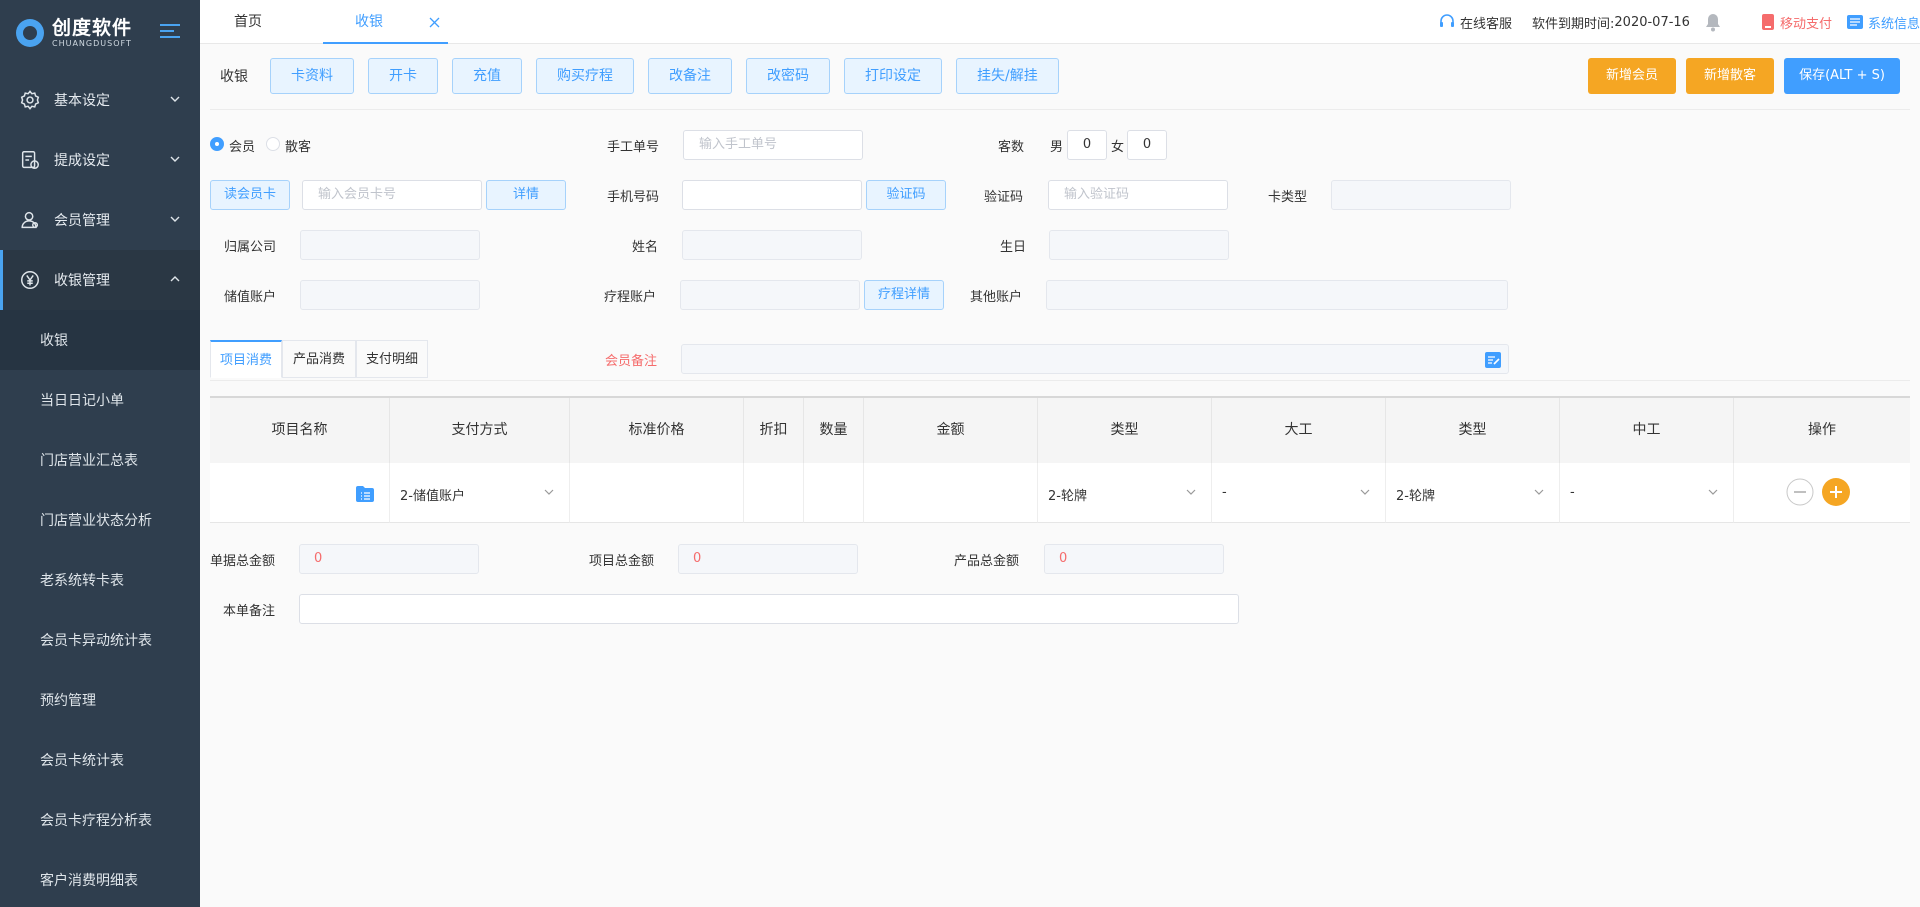  What do you see at coordinates (100, 220) in the screenshot?
I see `nav-group-member-management: 会员管理` at bounding box center [100, 220].